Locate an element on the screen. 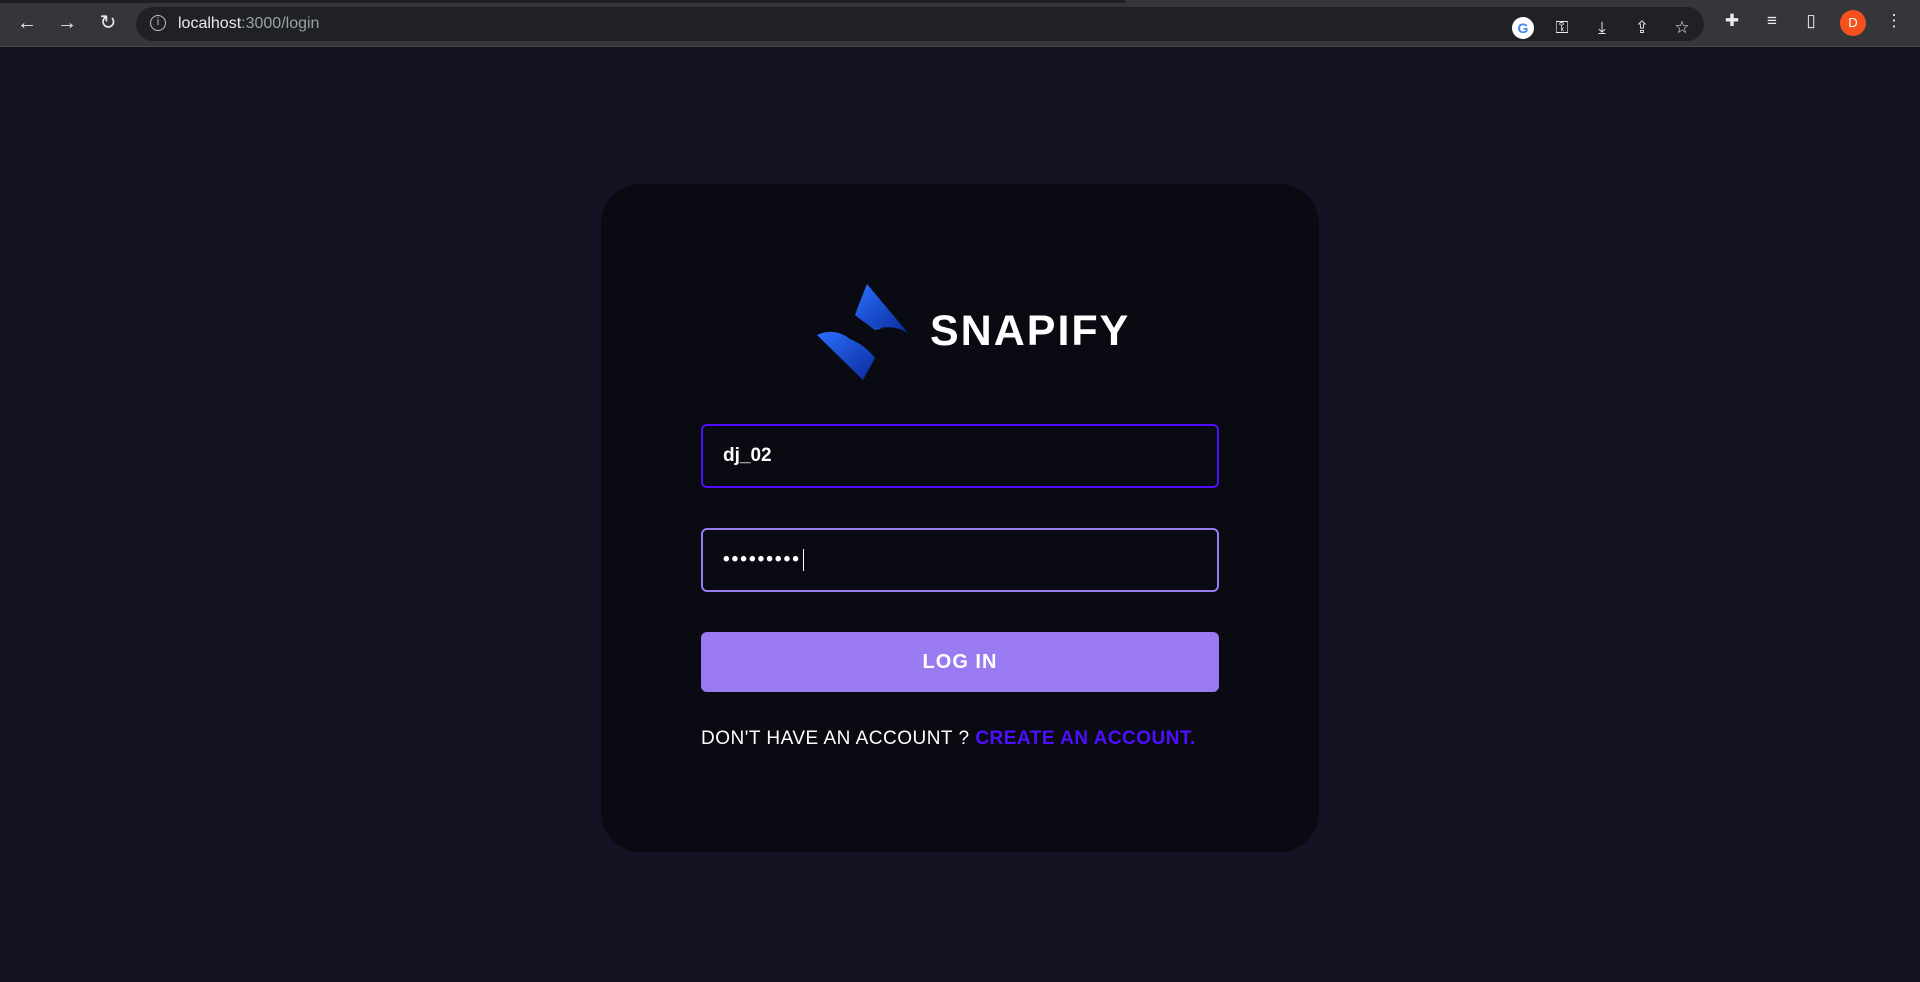  text-caret is located at coordinates (803, 560).